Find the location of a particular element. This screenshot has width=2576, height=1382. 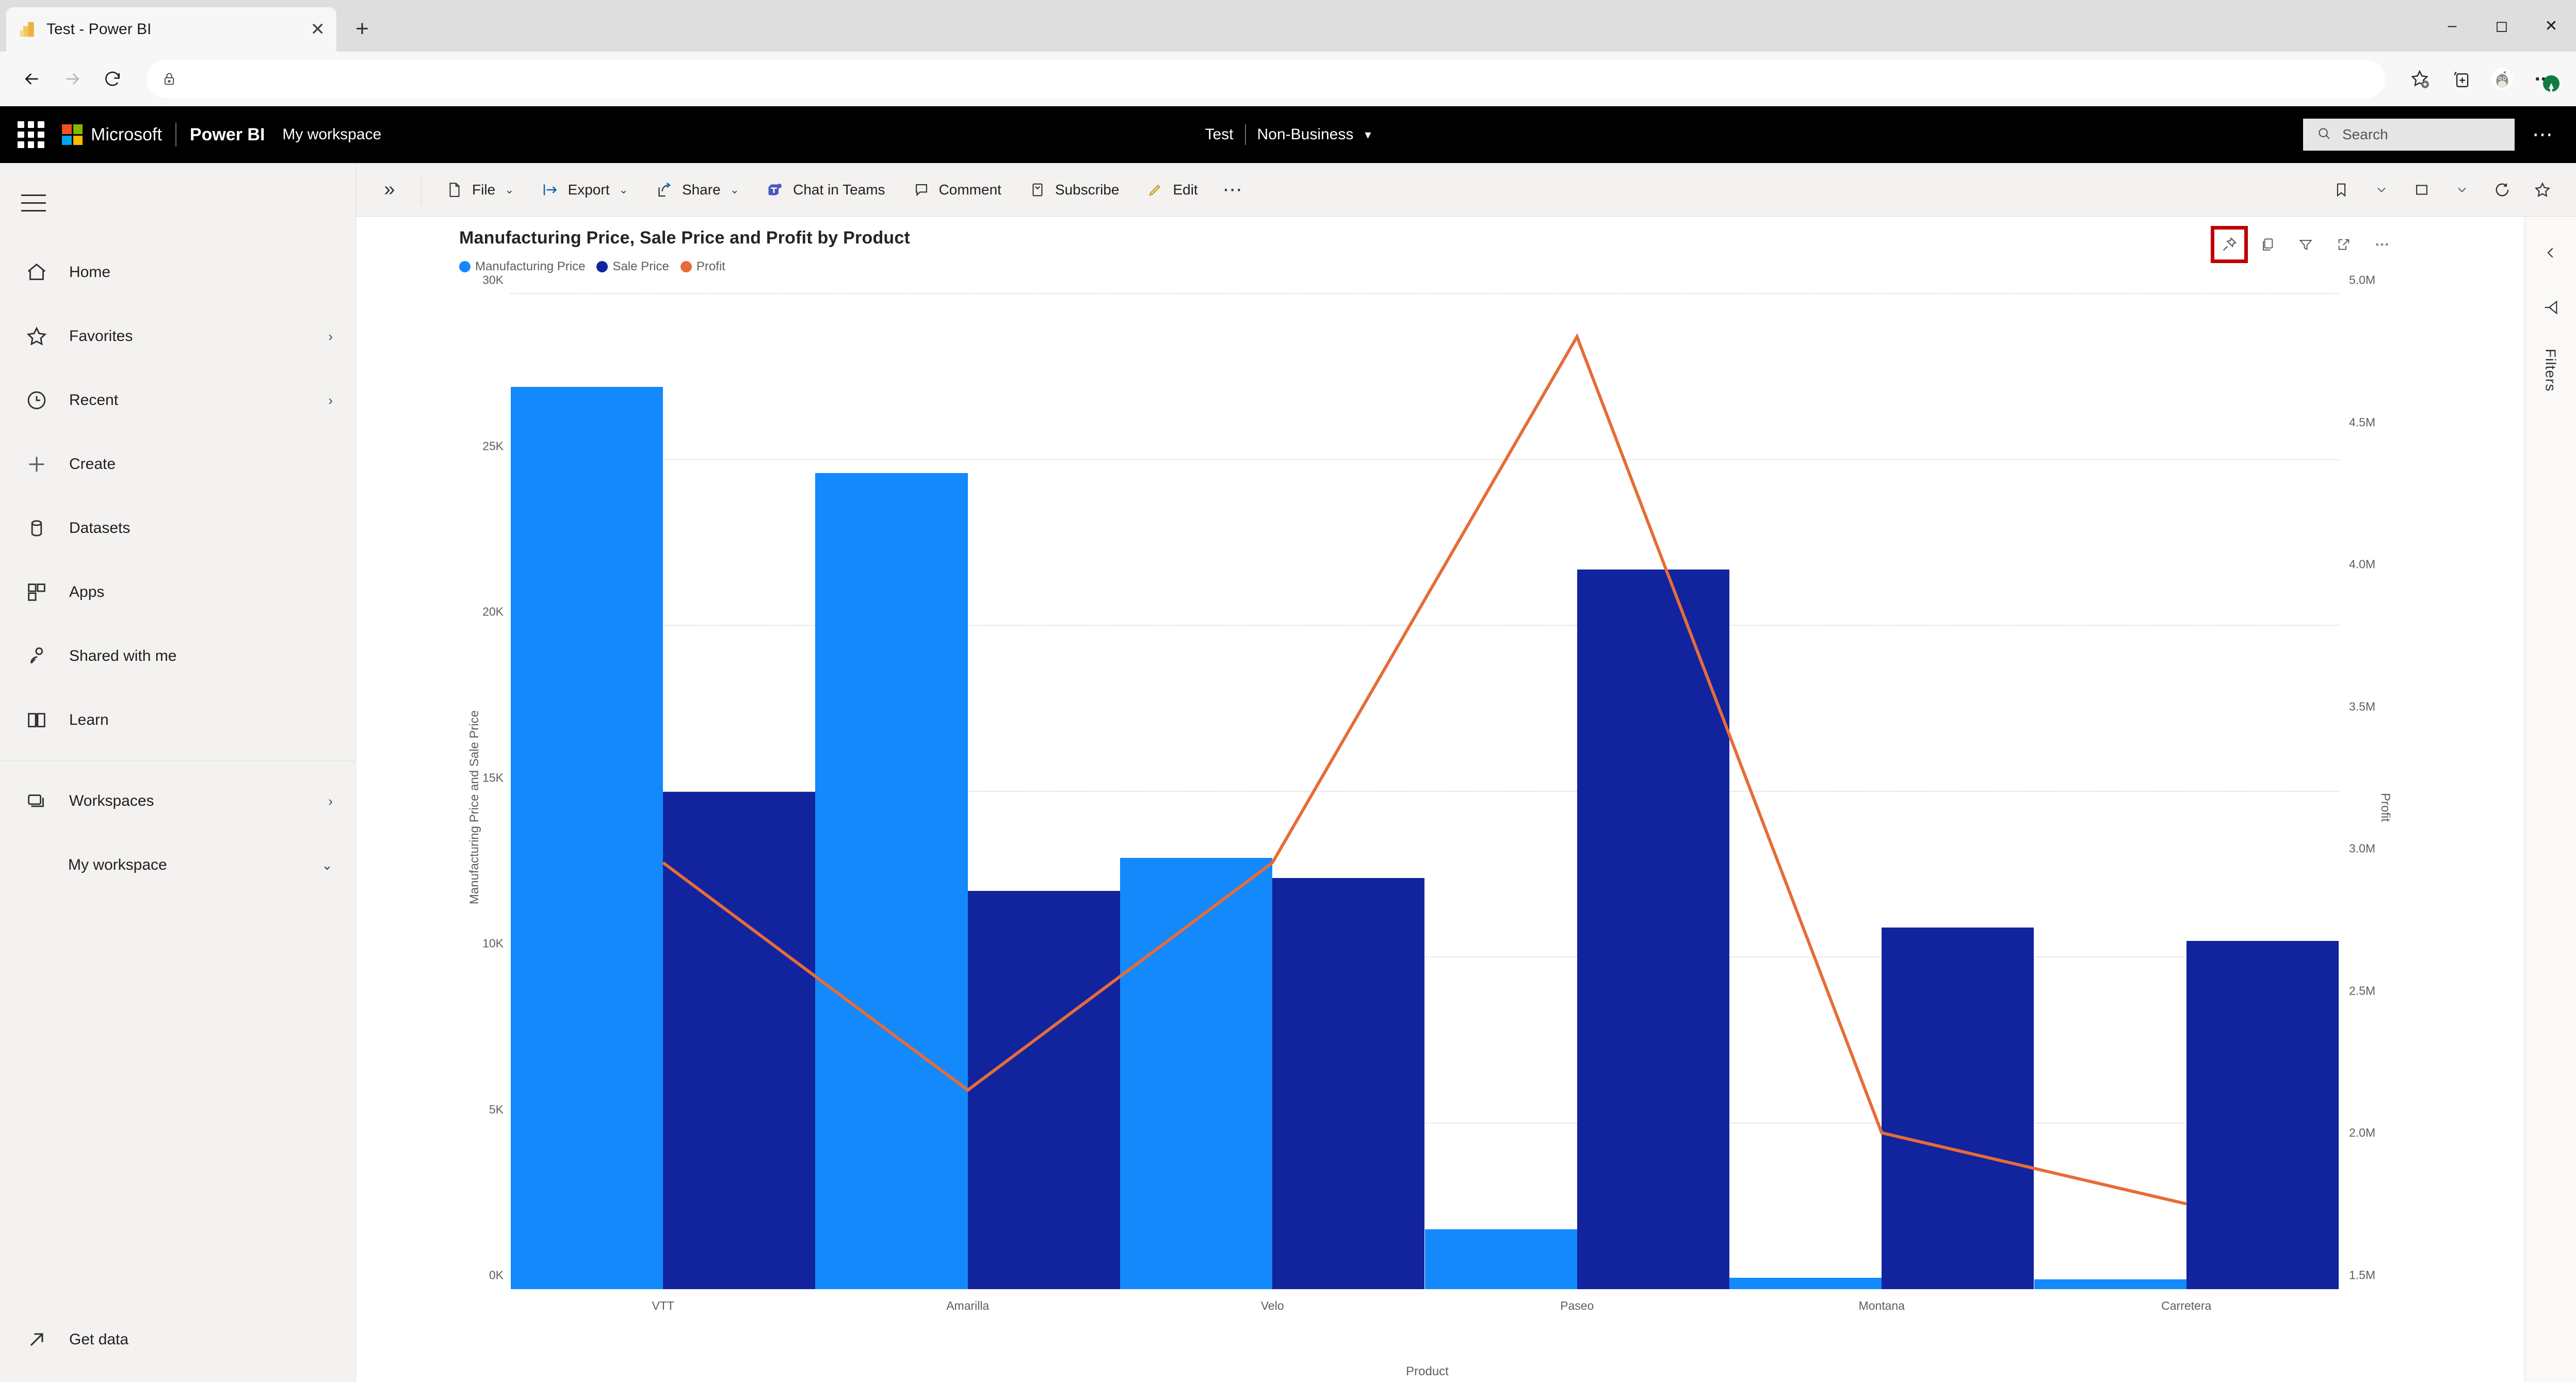

filters-panel-label: Filters is located at coordinates (2550, 370).